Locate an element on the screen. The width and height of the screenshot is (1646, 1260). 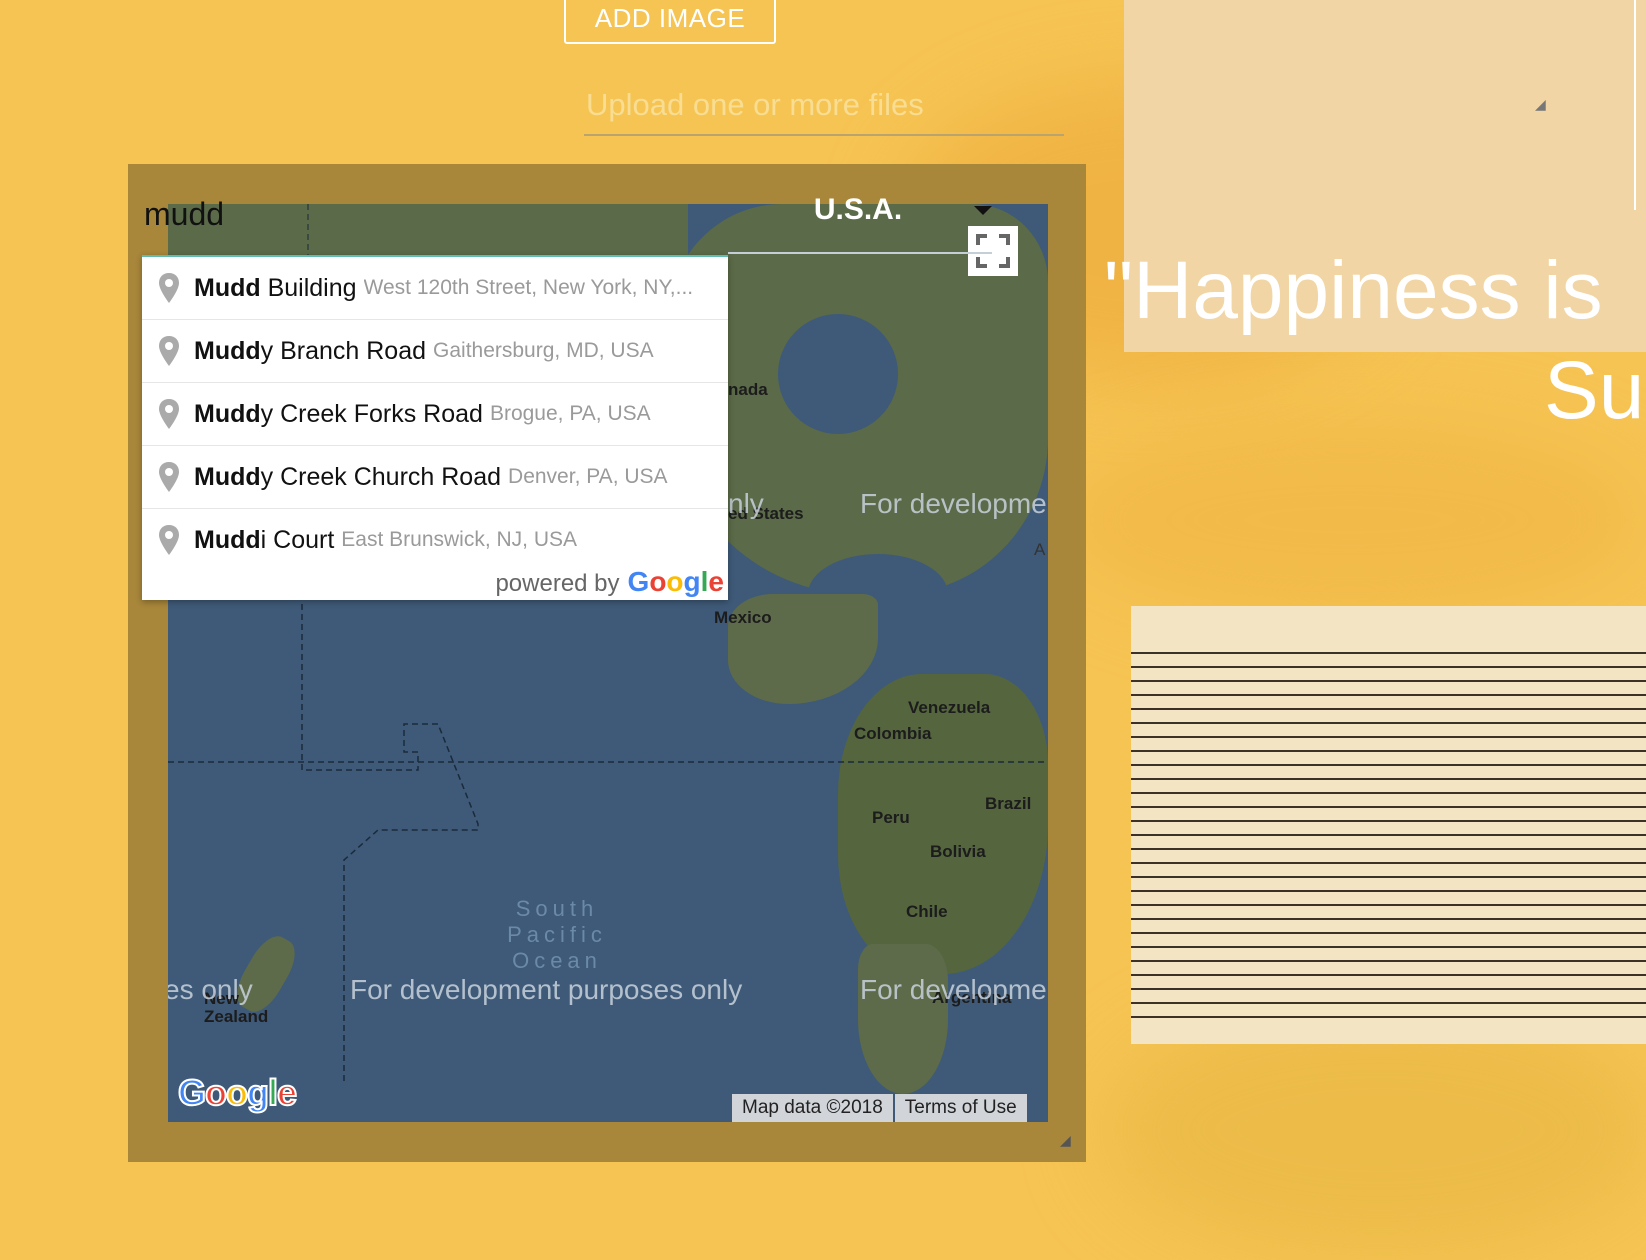
country-select: U.S.A. is located at coordinates (858, 210).